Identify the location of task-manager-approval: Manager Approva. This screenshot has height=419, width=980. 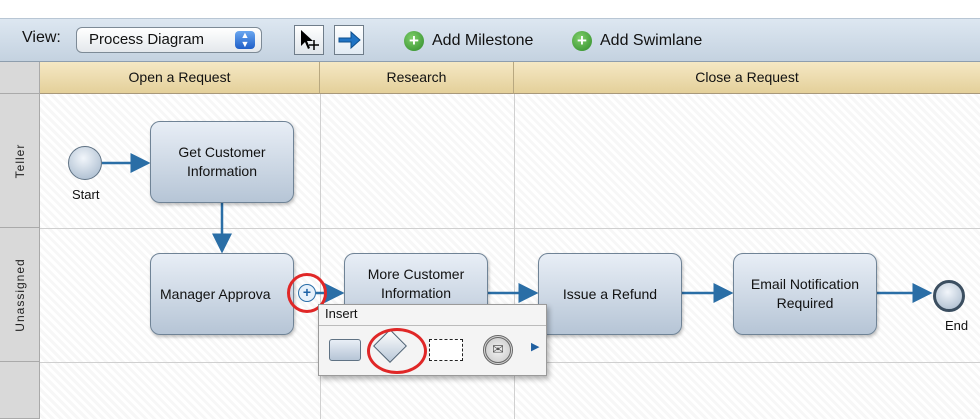
(222, 294).